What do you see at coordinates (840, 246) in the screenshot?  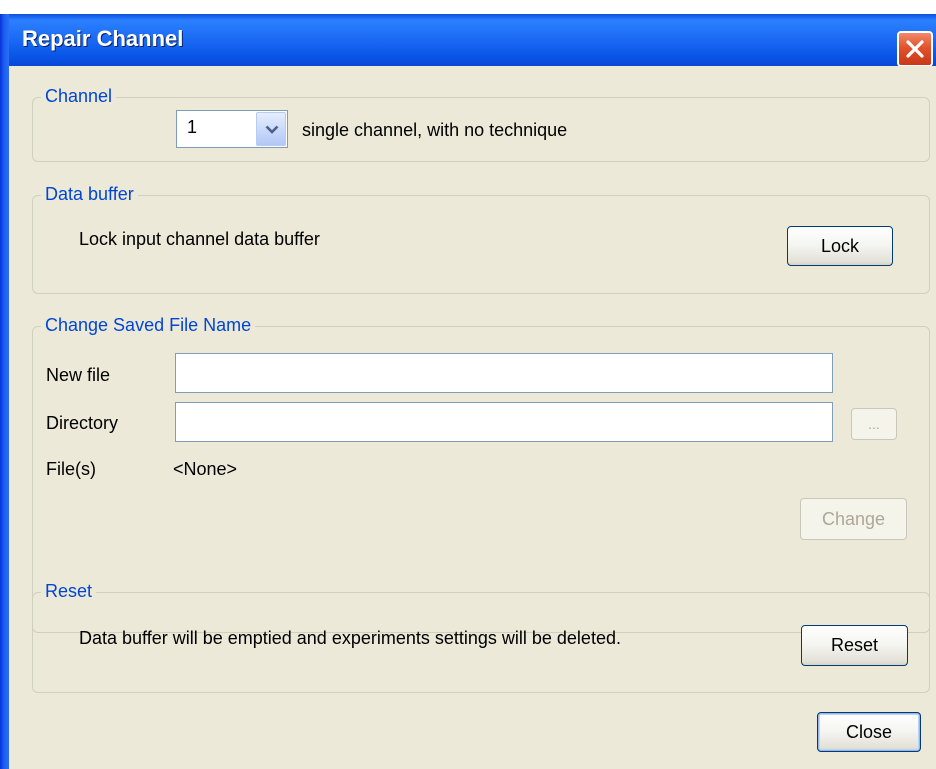 I see `lock-button: Lock` at bounding box center [840, 246].